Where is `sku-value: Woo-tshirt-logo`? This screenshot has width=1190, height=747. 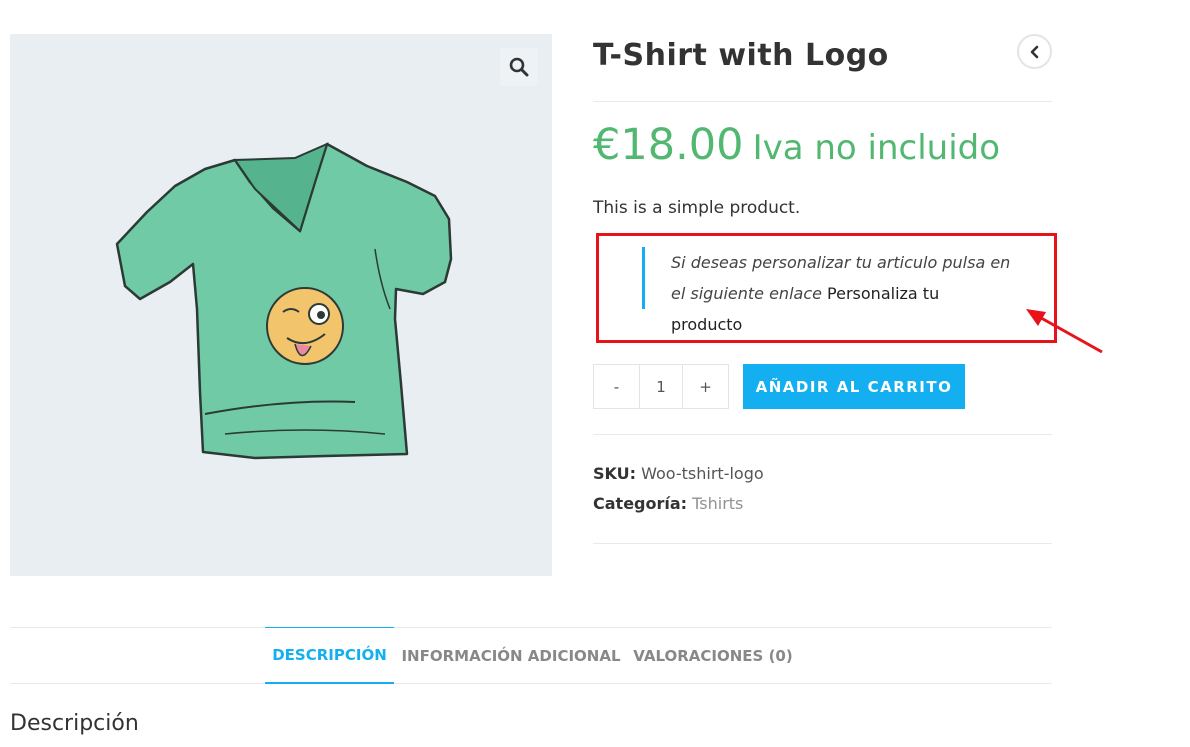
sku-value: Woo-tshirt-logo is located at coordinates (702, 473).